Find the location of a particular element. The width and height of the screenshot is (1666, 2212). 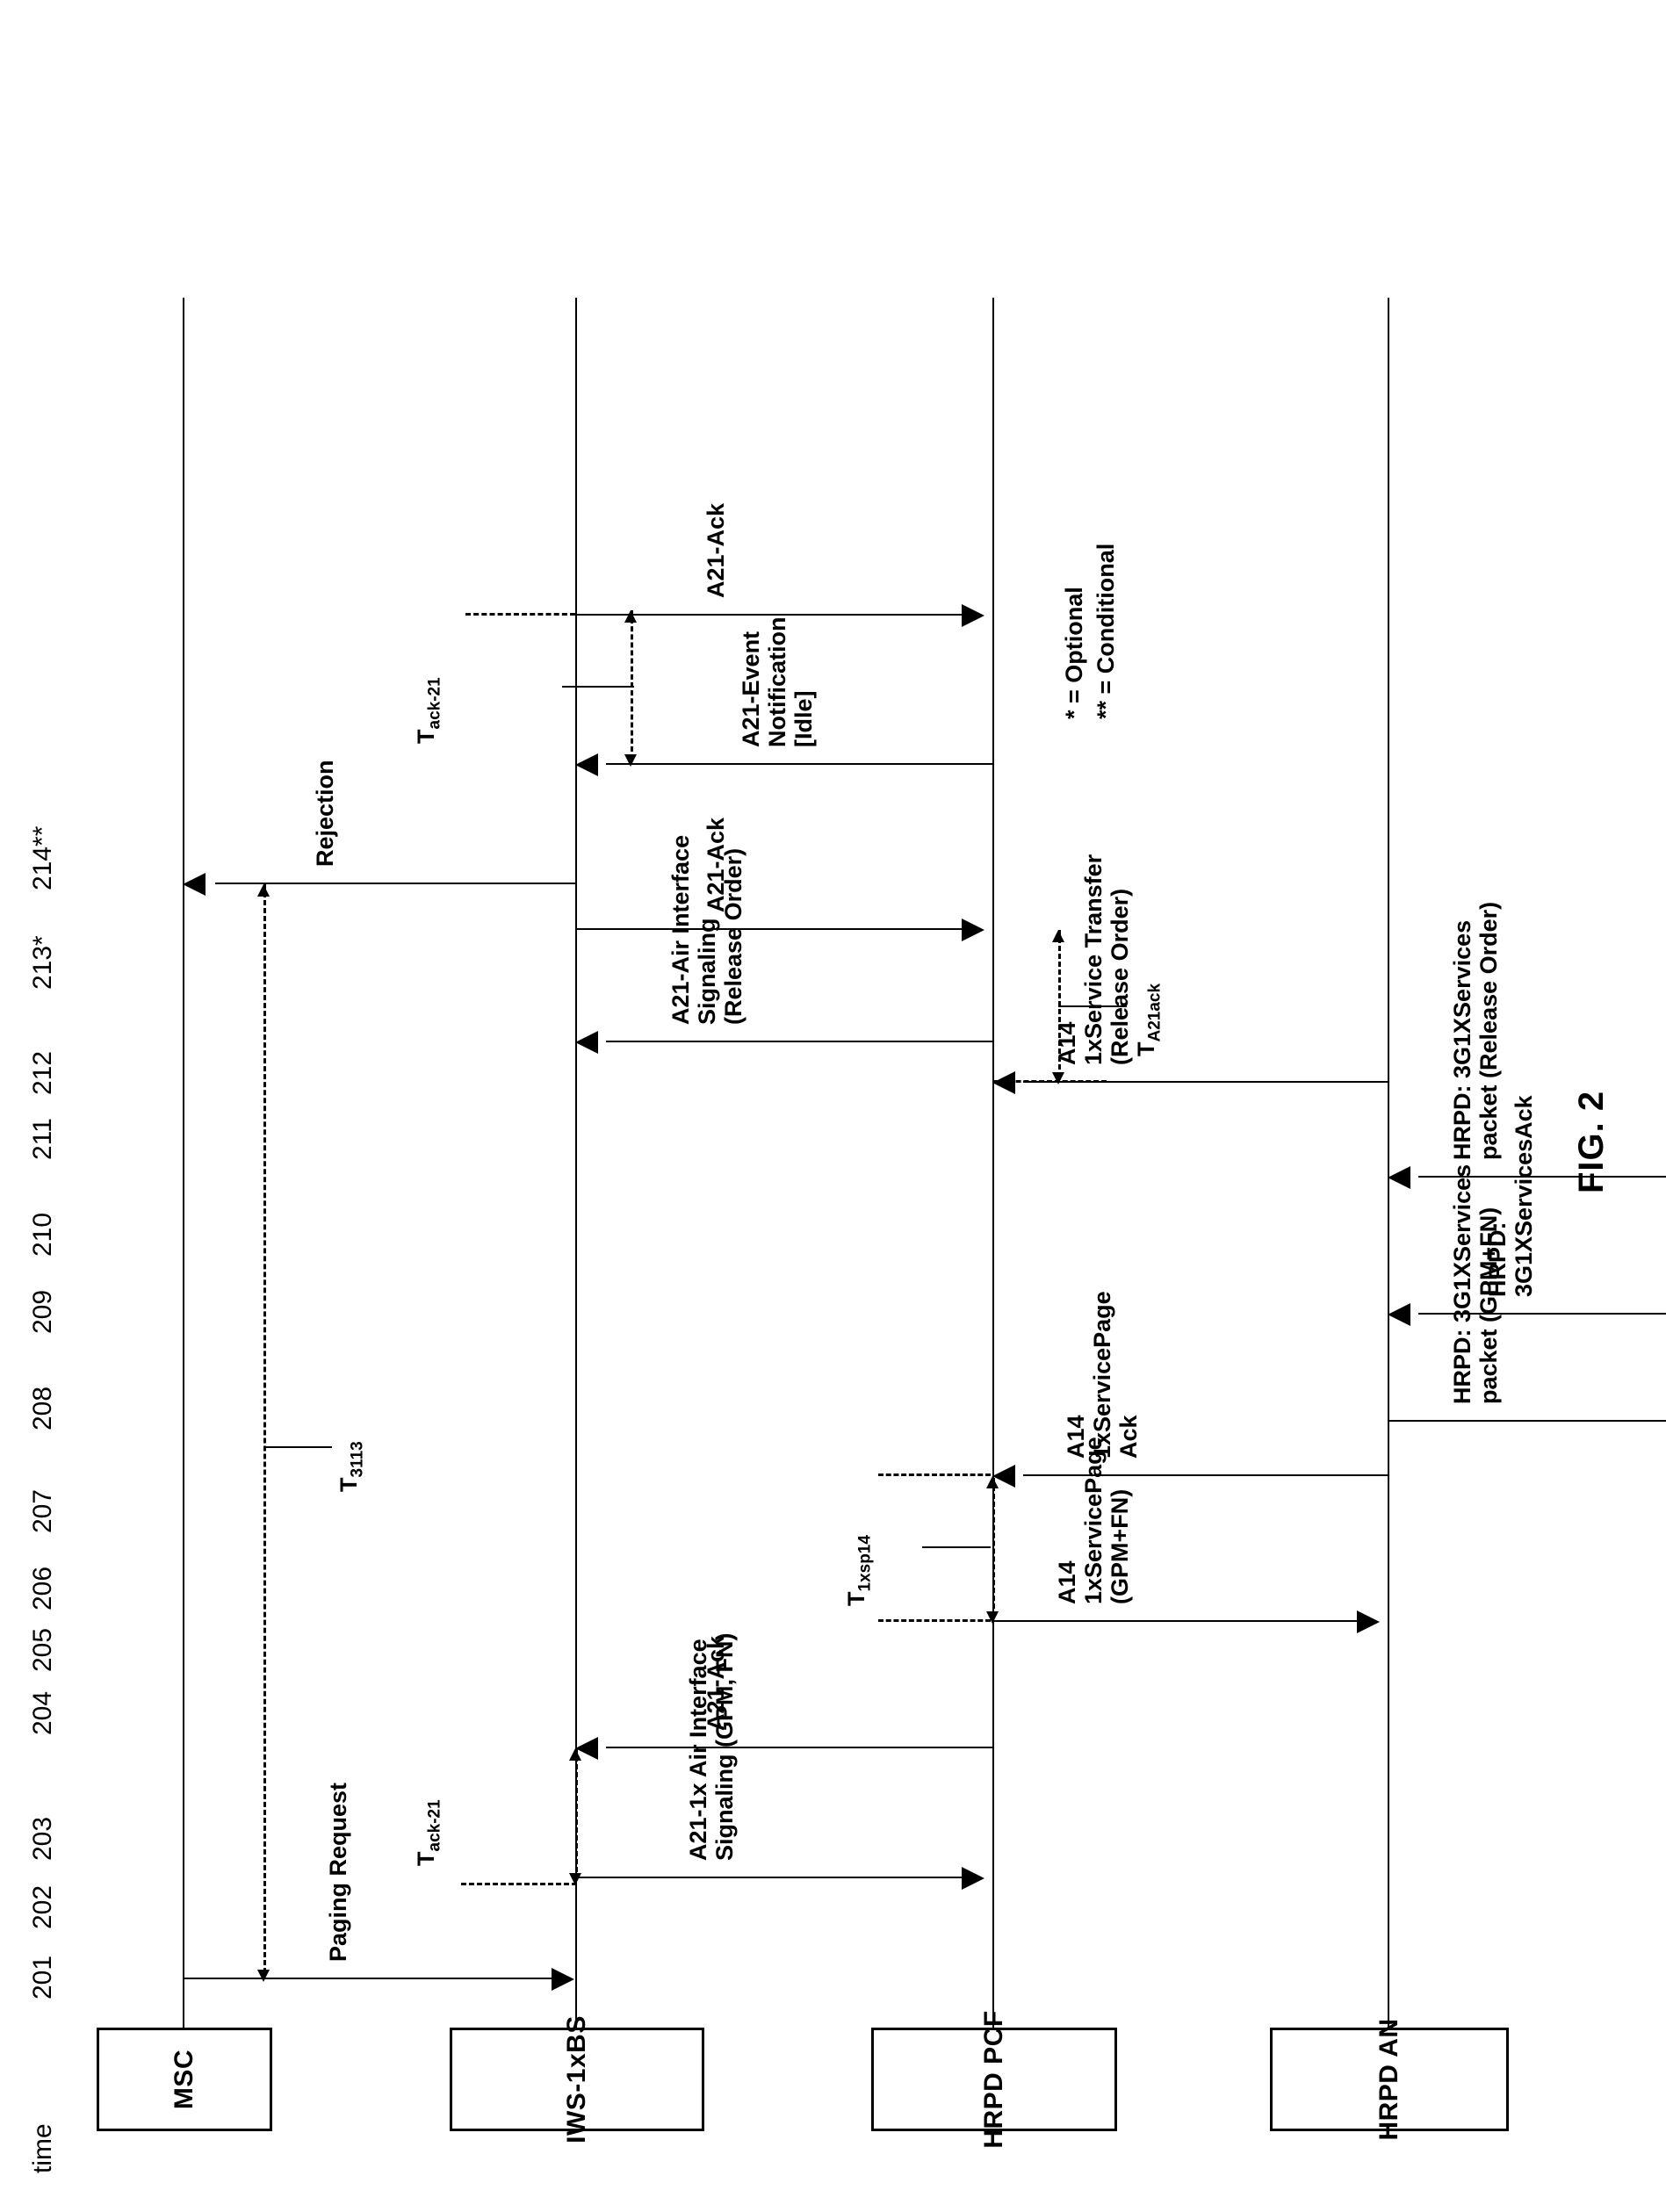

legend-text: * = Optional ** = Conditional is located at coordinates (1090, 631).